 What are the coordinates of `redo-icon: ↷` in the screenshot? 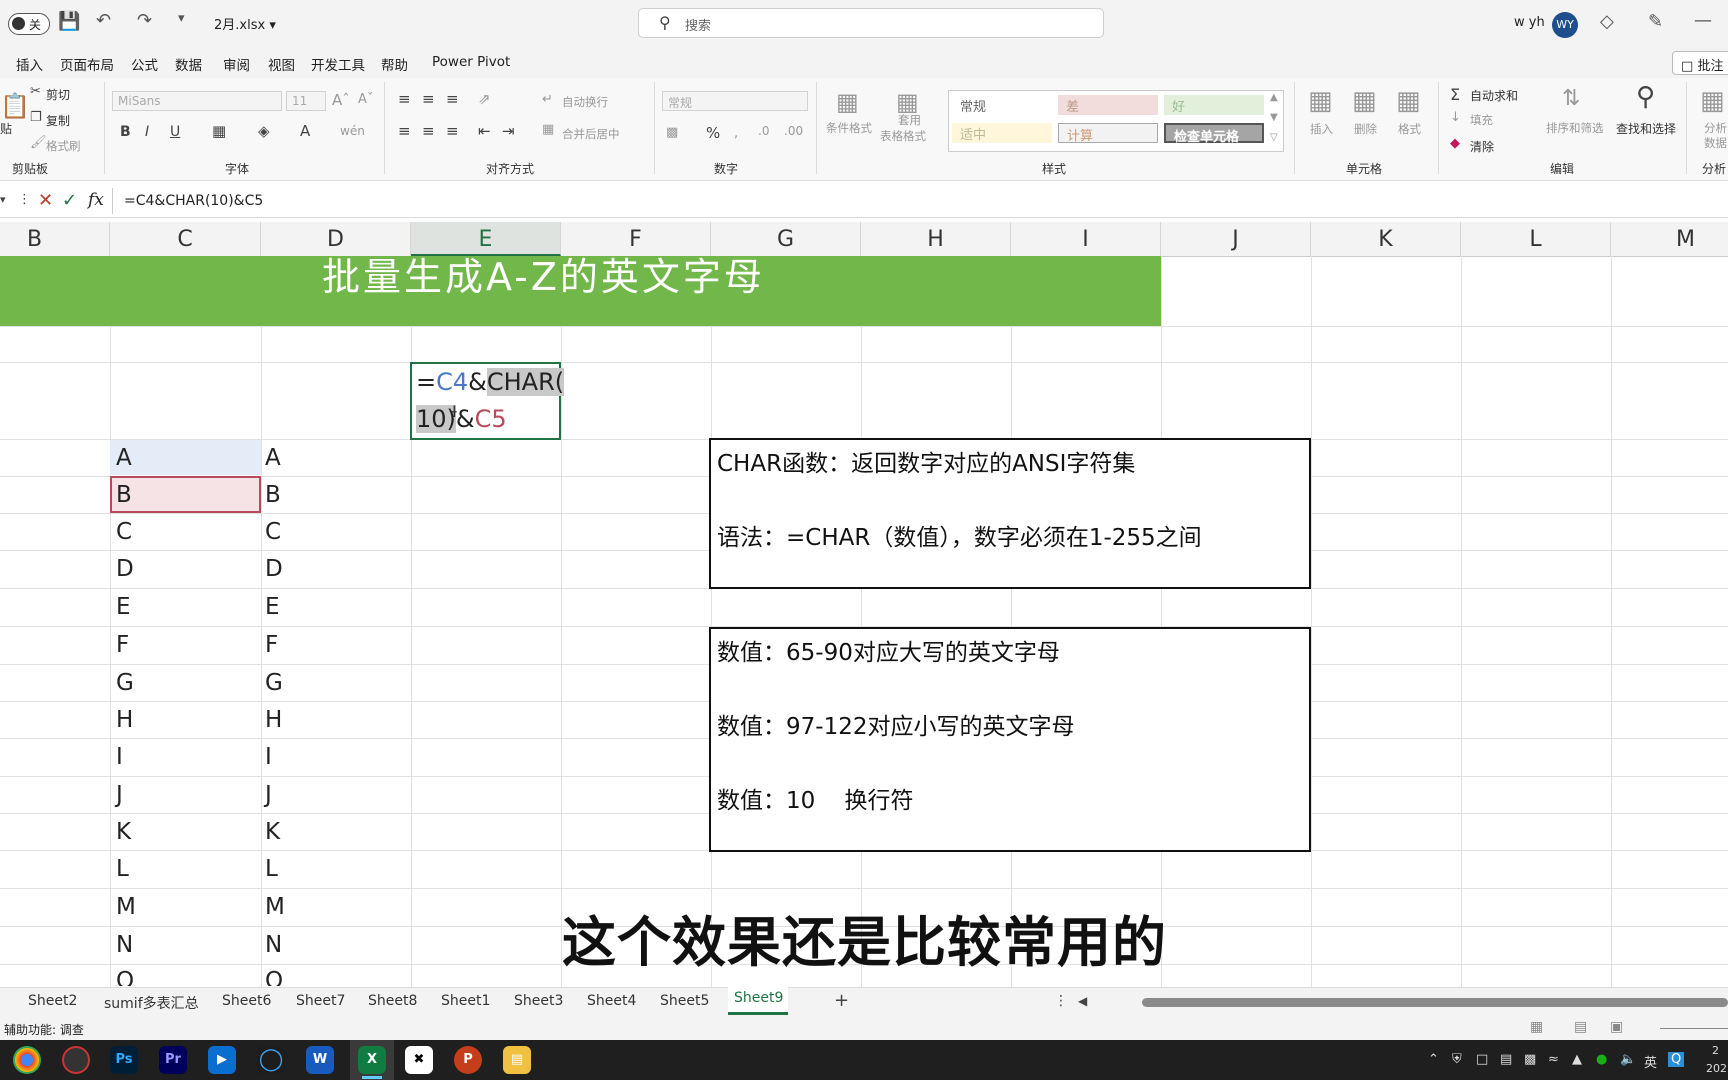 It's located at (144, 20).